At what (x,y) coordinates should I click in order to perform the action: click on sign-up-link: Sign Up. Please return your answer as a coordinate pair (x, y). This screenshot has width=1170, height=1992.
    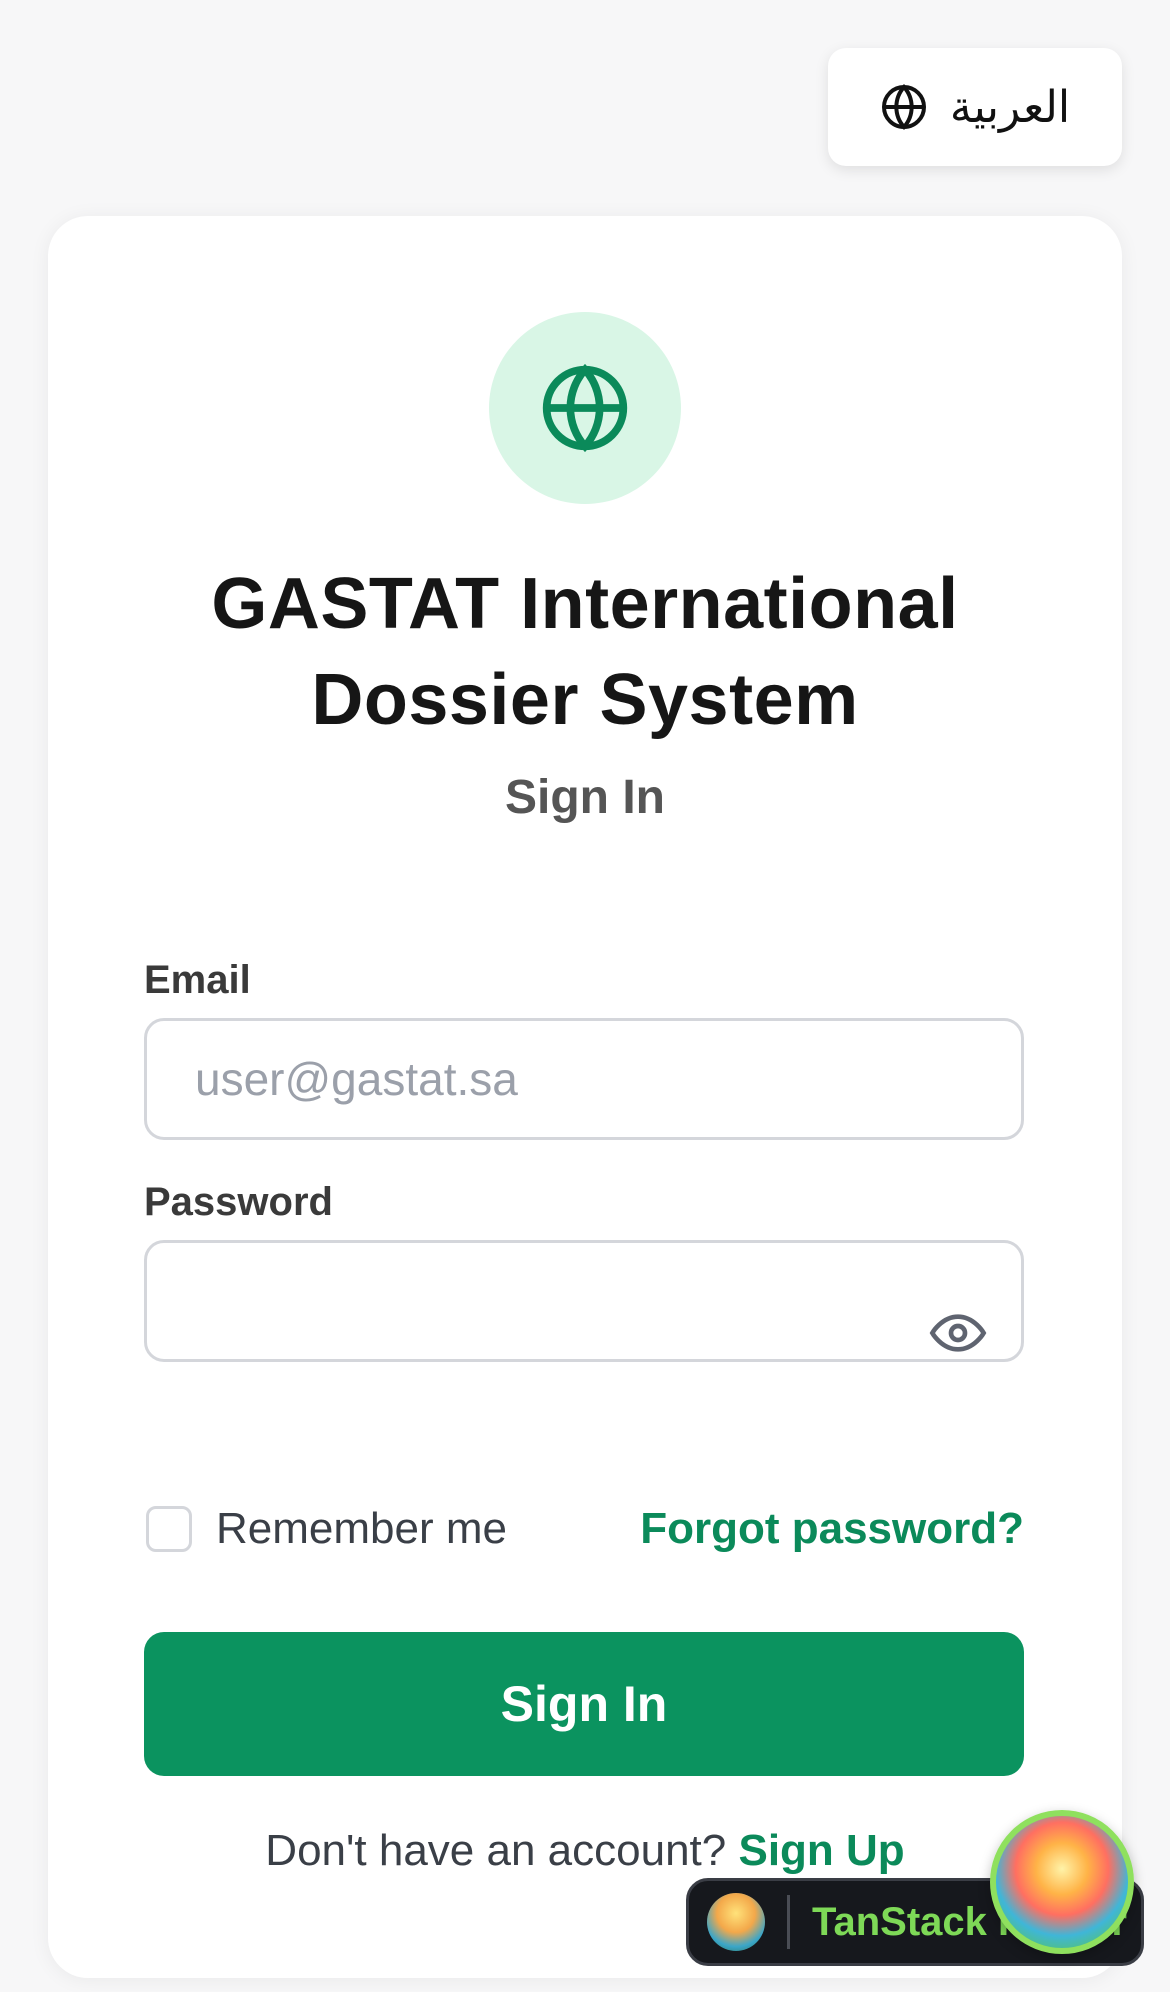
    Looking at the image, I should click on (821, 1850).